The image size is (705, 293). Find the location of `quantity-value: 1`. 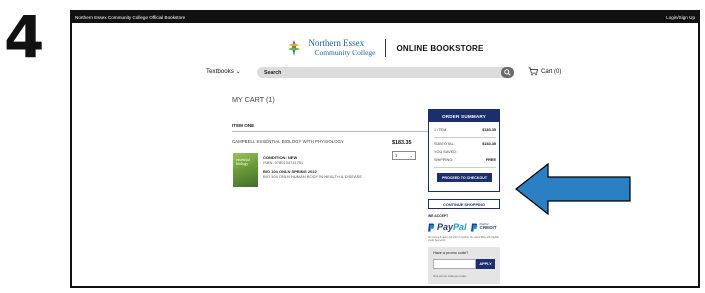

quantity-value: 1 is located at coordinates (396, 155).